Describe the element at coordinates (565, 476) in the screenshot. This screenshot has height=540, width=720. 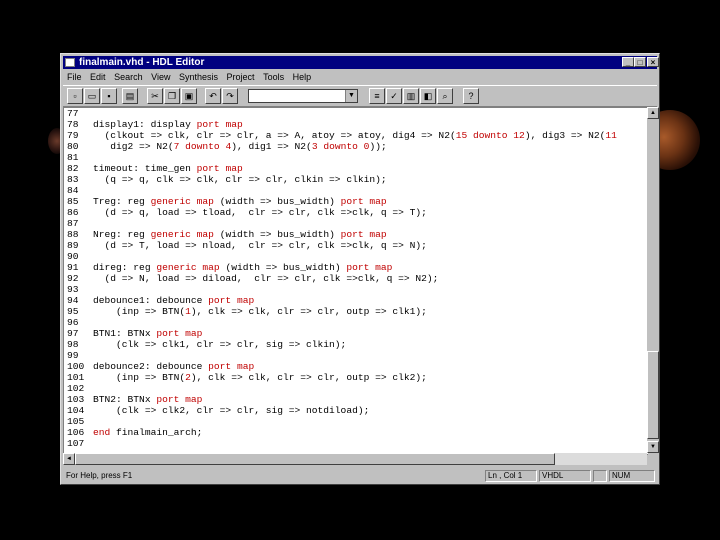
I see `status-language: VHDL` at that location.